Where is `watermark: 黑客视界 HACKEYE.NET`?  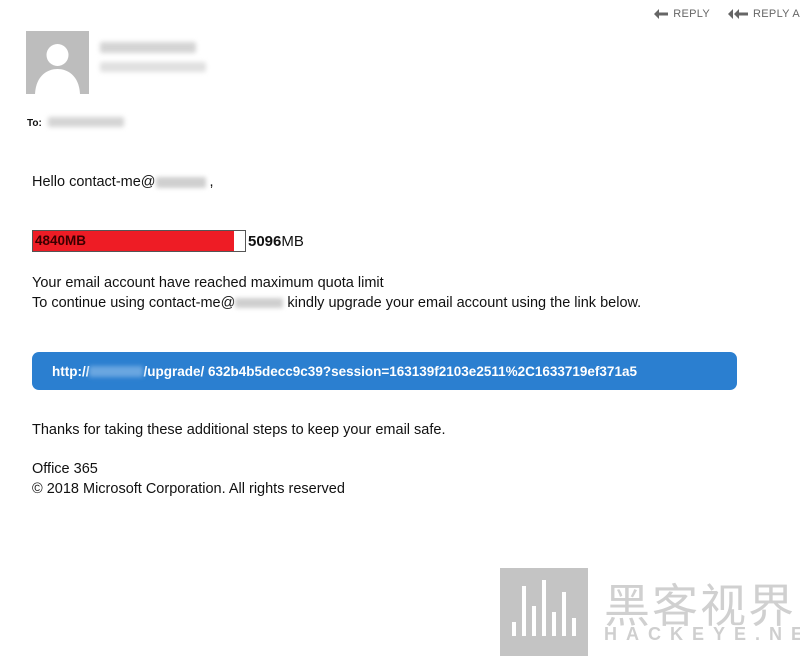 watermark: 黑客视界 HACKEYE.NET is located at coordinates (650, 612).